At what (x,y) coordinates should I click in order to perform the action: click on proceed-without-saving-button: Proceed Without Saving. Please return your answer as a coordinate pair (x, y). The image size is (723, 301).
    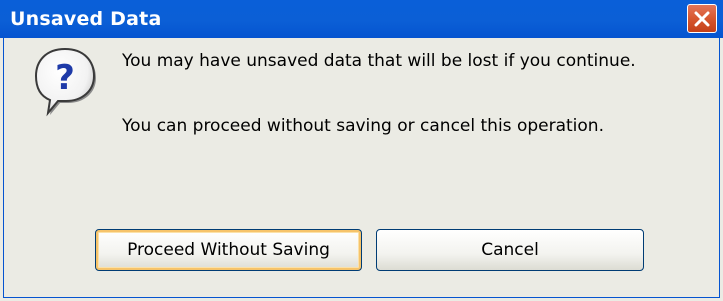
    Looking at the image, I should click on (228, 250).